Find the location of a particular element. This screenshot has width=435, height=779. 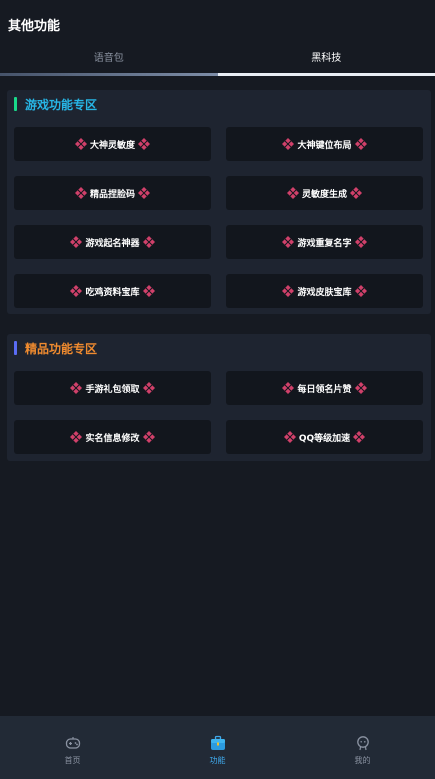

toolbox-icon is located at coordinates (217, 742).